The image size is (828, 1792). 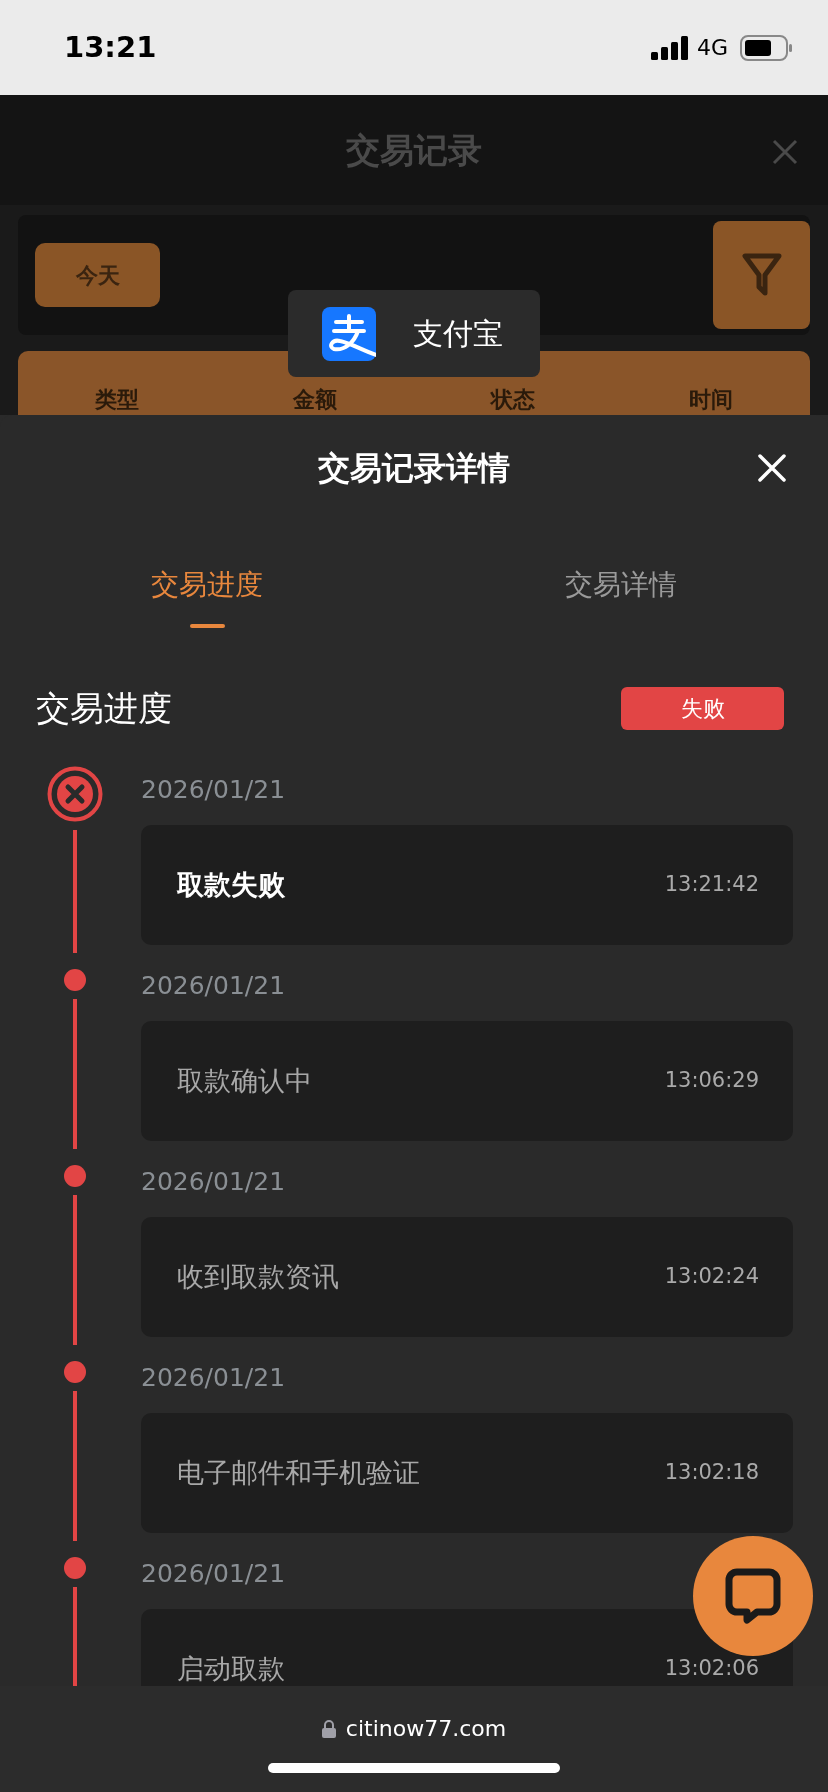 I want to click on tab: 交易进度, so click(x=207, y=580).